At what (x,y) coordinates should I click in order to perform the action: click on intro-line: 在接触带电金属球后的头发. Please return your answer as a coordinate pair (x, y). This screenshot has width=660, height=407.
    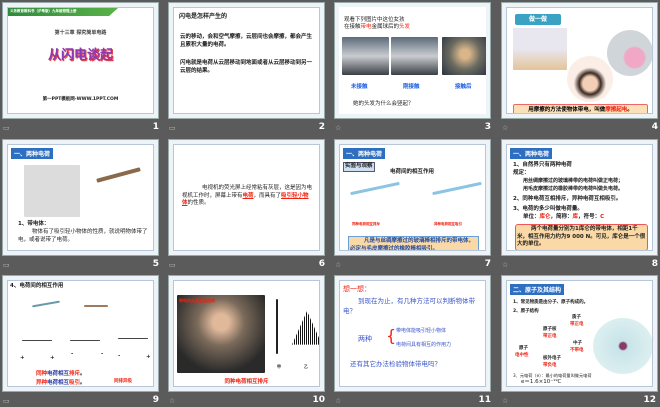
    Looking at the image, I should click on (377, 27).